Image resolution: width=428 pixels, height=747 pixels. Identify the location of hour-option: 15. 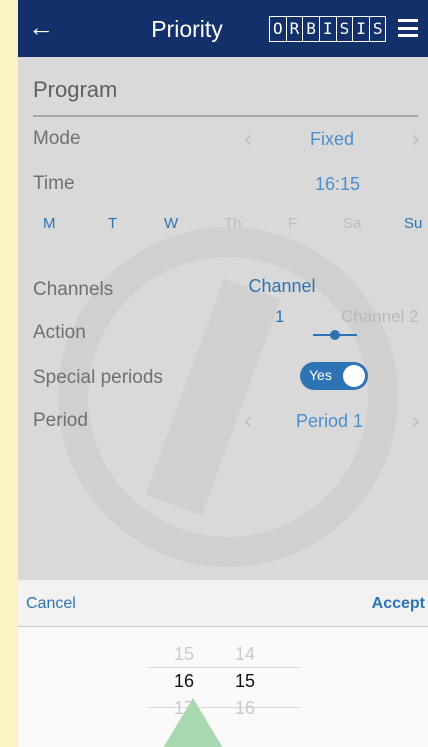
(184, 654).